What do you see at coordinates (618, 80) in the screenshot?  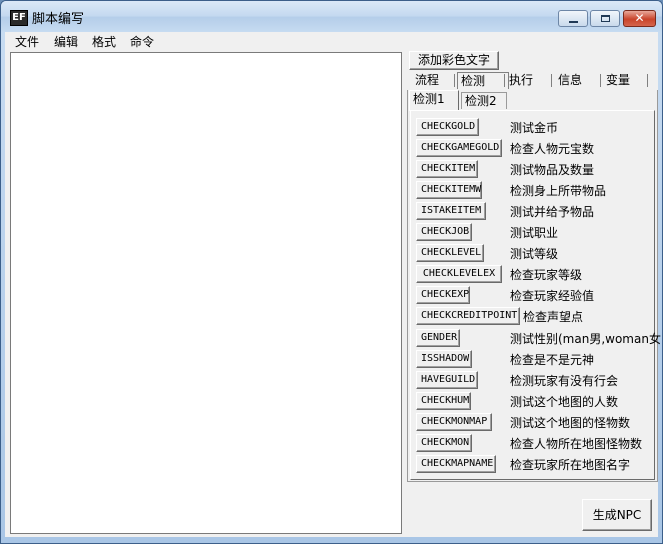 I see `tab-variable: 变量` at bounding box center [618, 80].